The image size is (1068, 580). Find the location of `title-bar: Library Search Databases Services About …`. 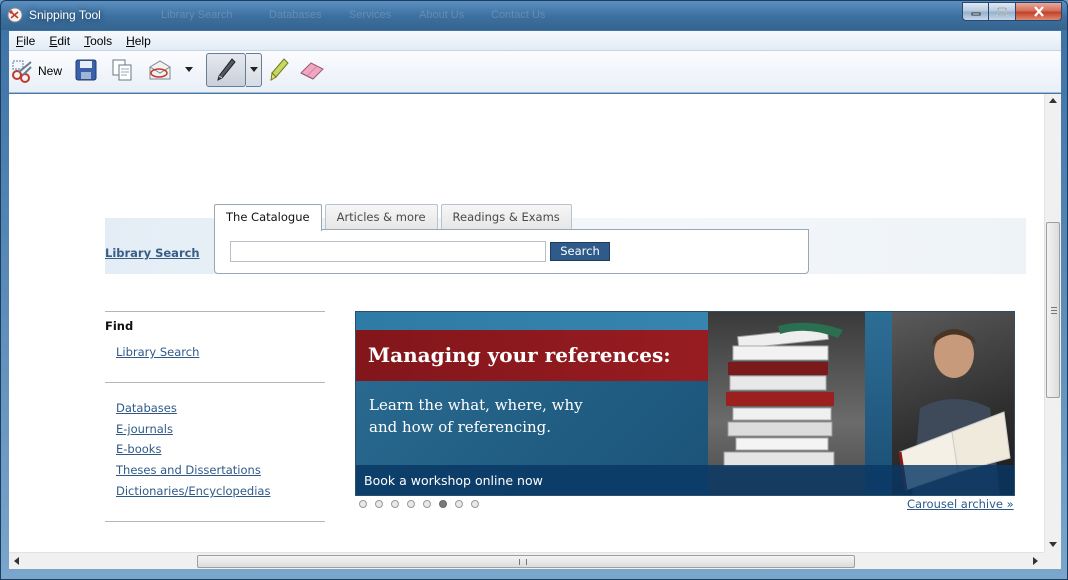

title-bar: Library Search Databases Services About … is located at coordinates (534, 15).